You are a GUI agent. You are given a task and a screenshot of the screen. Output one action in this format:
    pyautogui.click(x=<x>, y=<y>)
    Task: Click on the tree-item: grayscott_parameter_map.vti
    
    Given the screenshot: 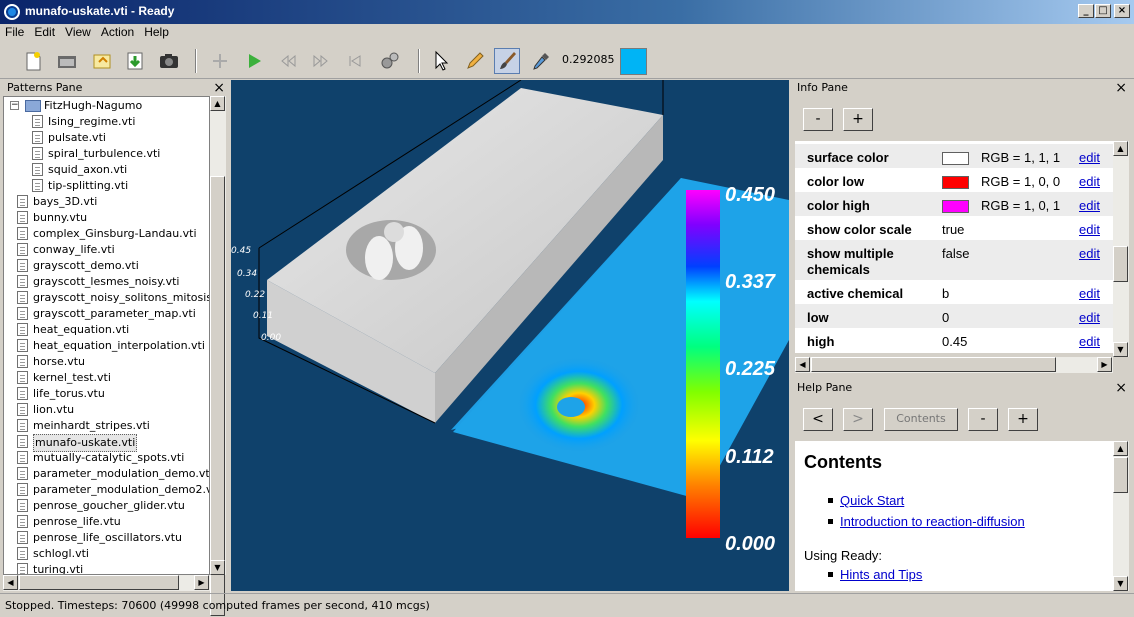 What is the action you would take?
    pyautogui.click(x=106, y=314)
    